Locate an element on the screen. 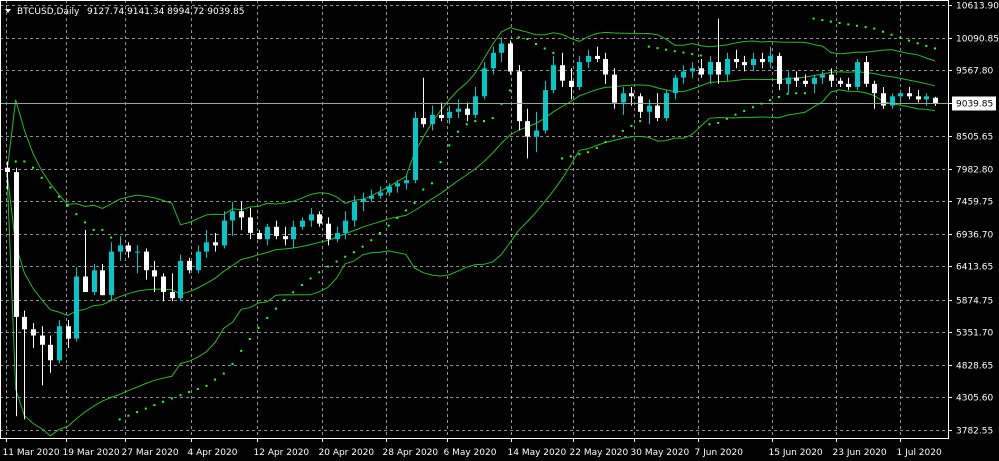 This screenshot has width=999, height=461. y-tick-label: 4305.60 is located at coordinates (974, 399).